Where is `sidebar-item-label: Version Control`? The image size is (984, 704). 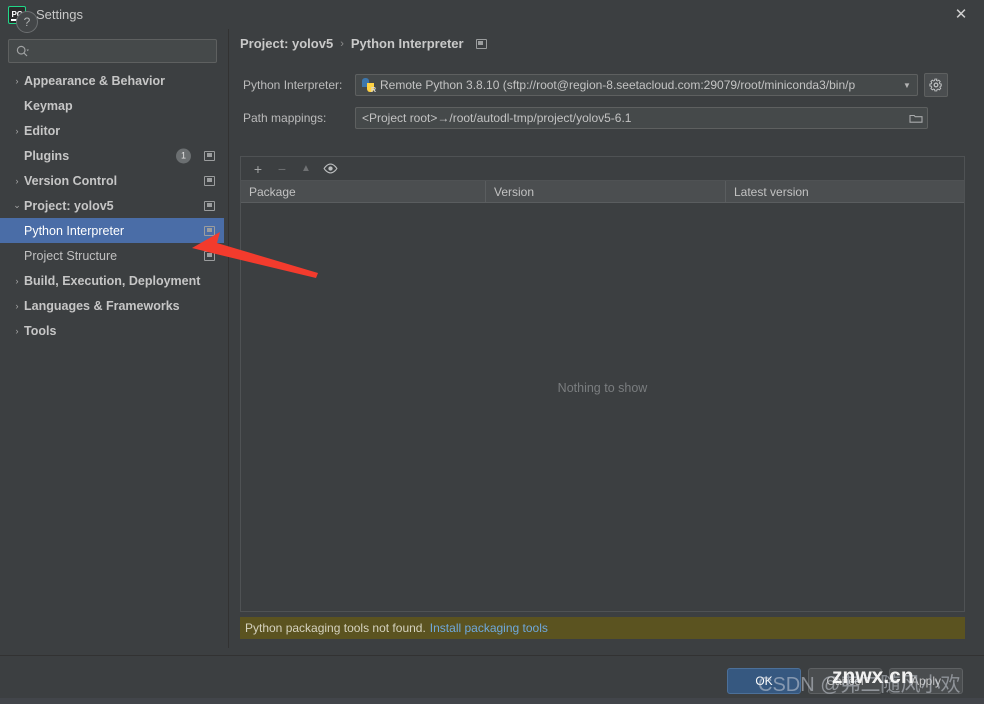 sidebar-item-label: Version Control is located at coordinates (71, 180).